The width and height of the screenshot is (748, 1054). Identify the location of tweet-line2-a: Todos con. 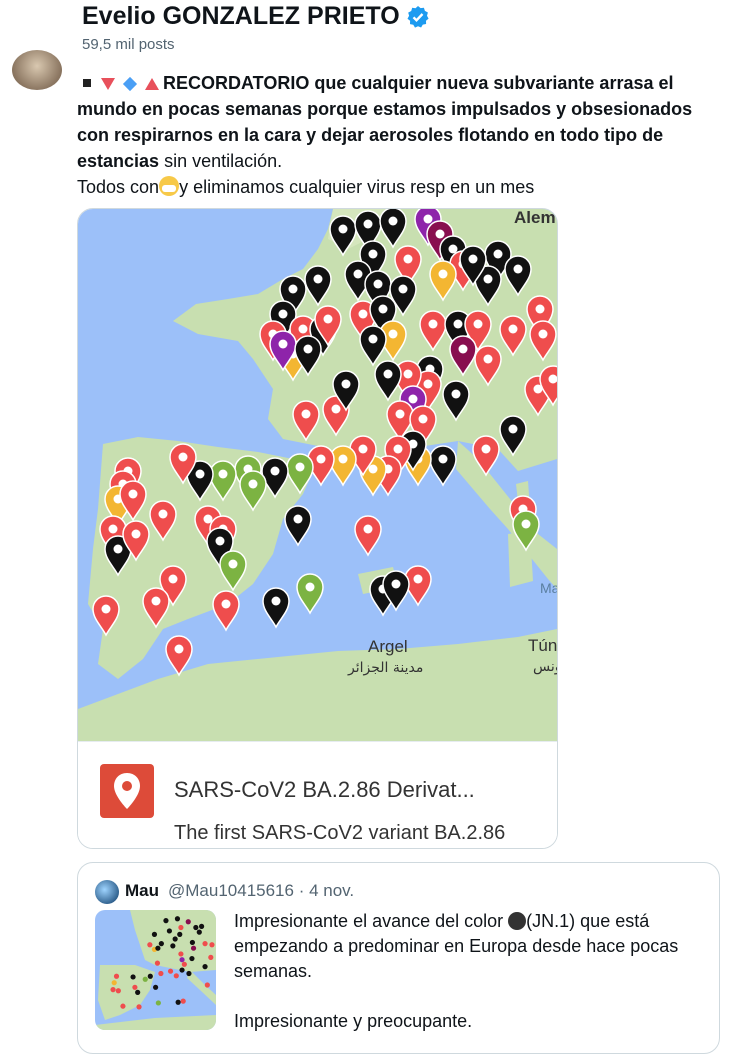
(118, 187).